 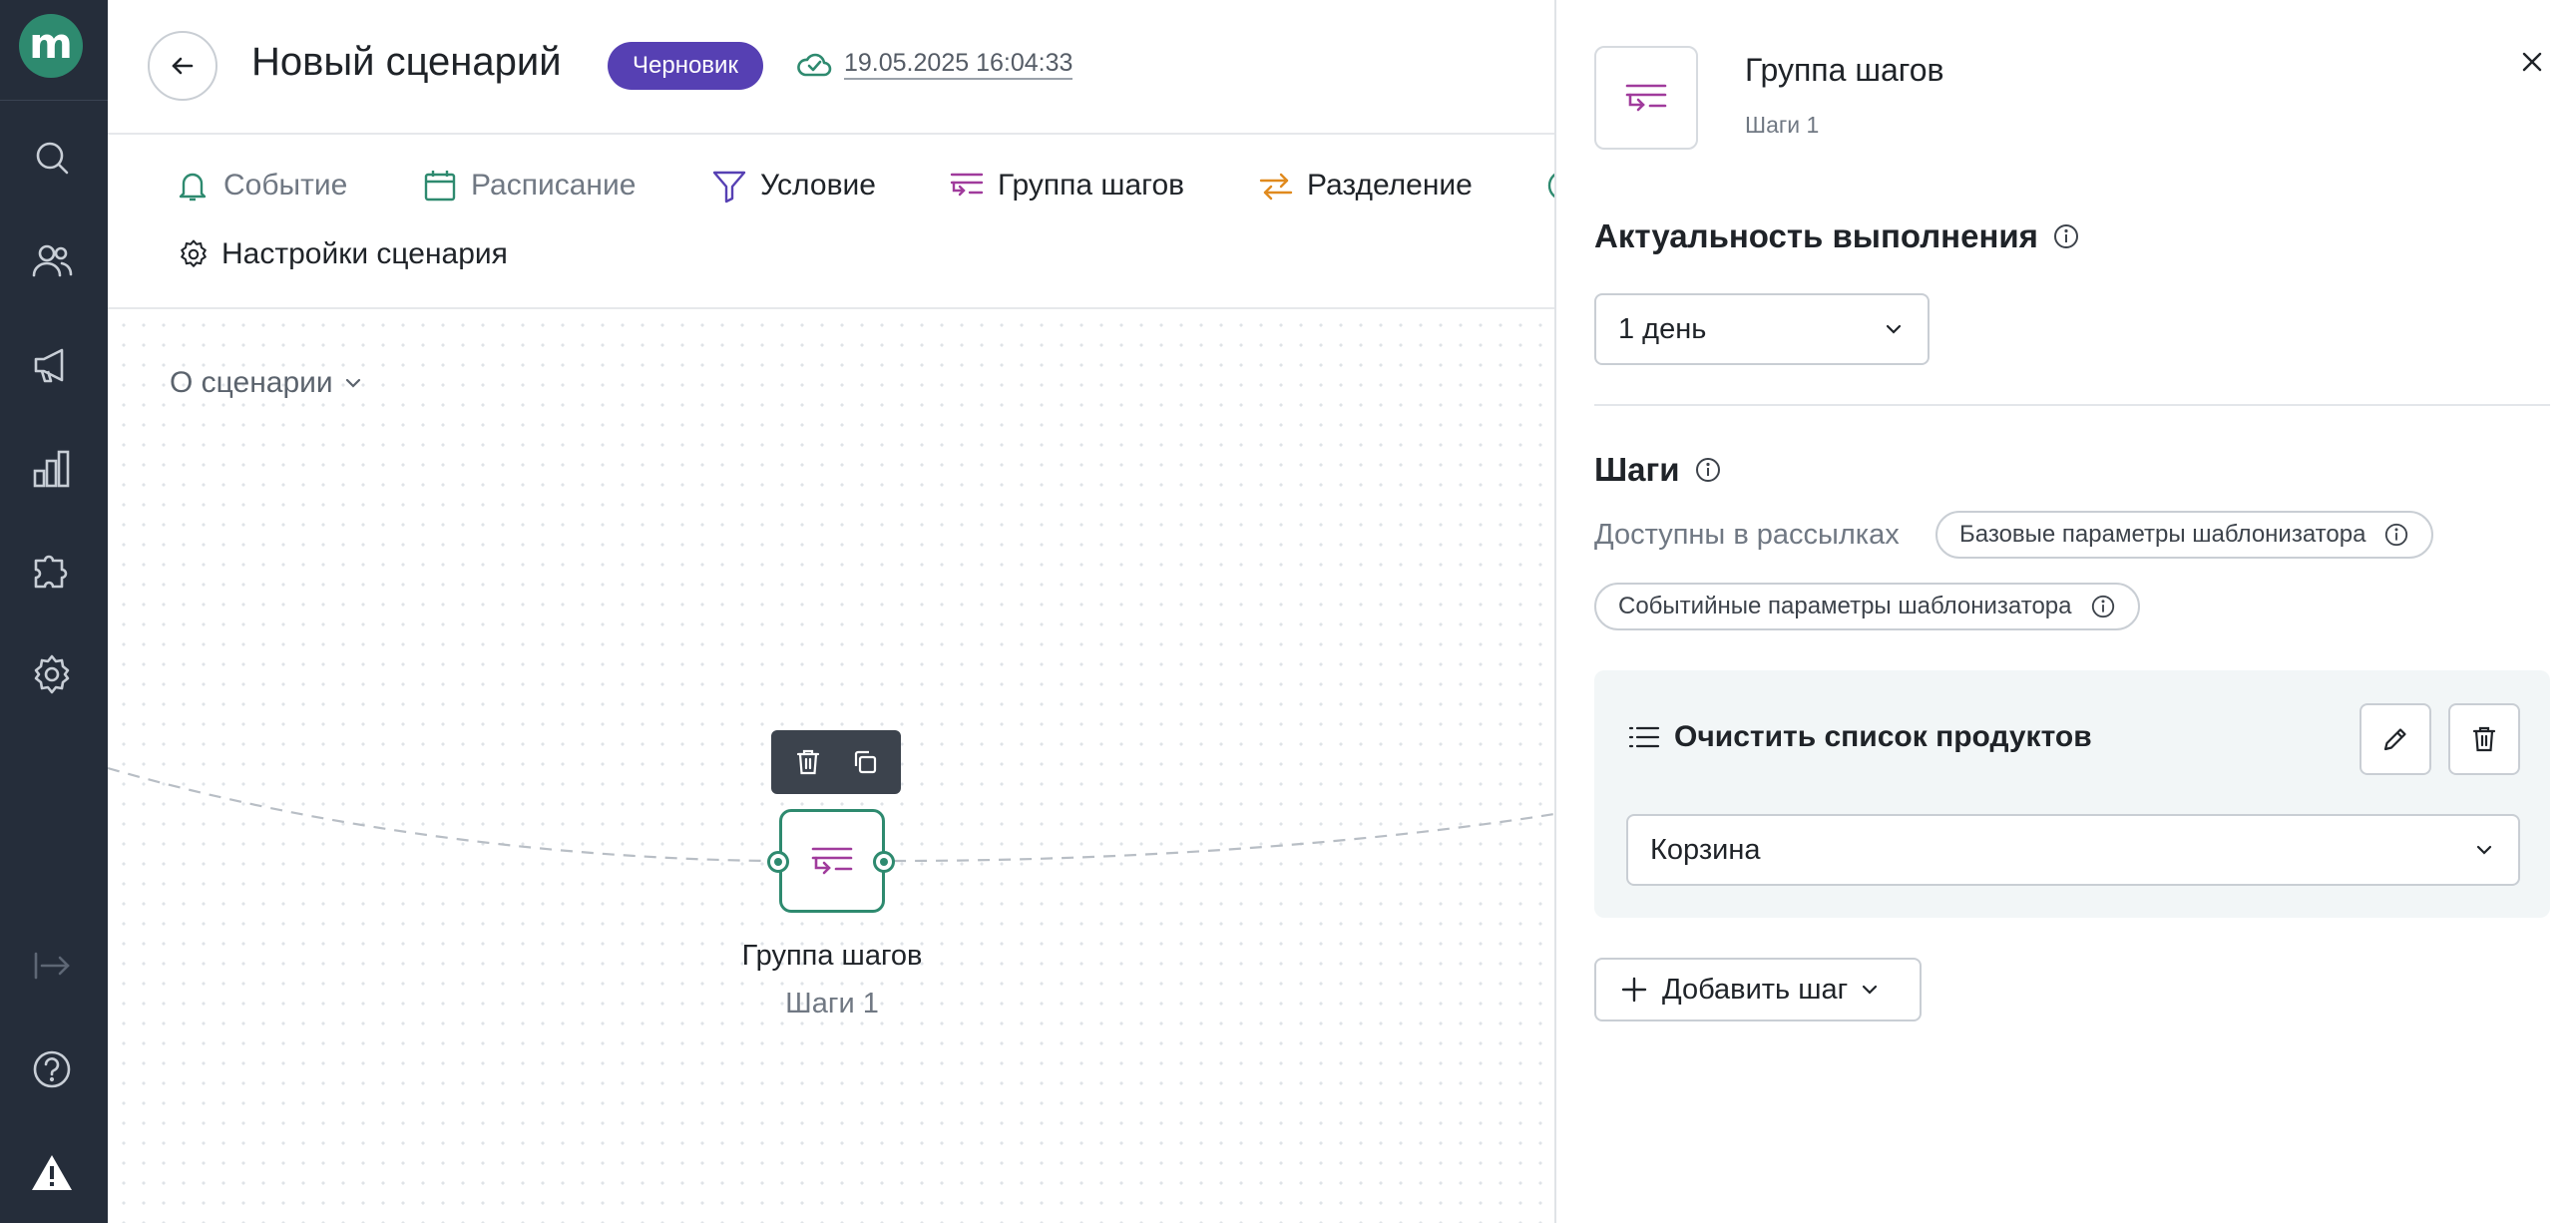 What do you see at coordinates (1762, 329) in the screenshot?
I see `relevance-select: 1 день` at bounding box center [1762, 329].